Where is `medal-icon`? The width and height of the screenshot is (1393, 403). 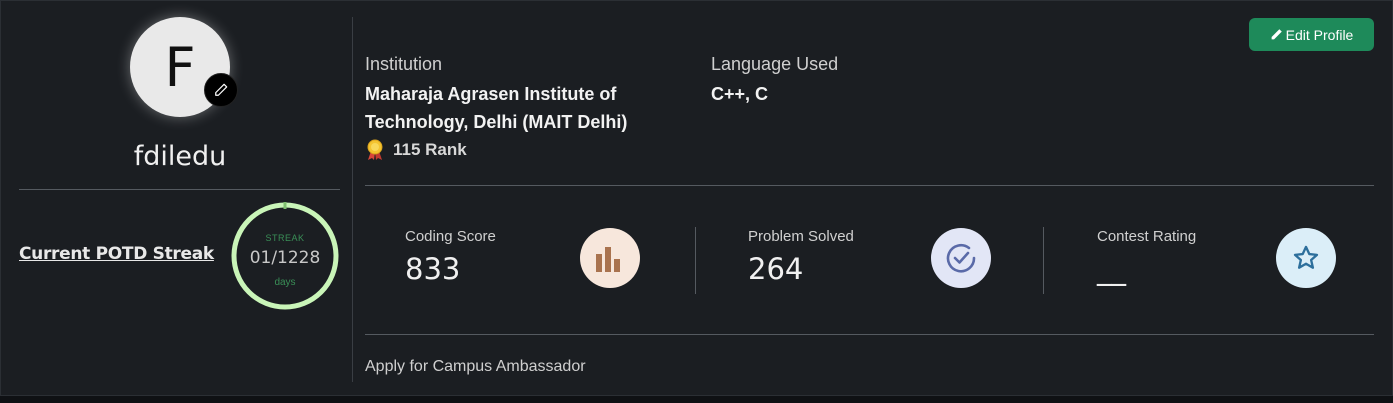
medal-icon is located at coordinates (375, 149).